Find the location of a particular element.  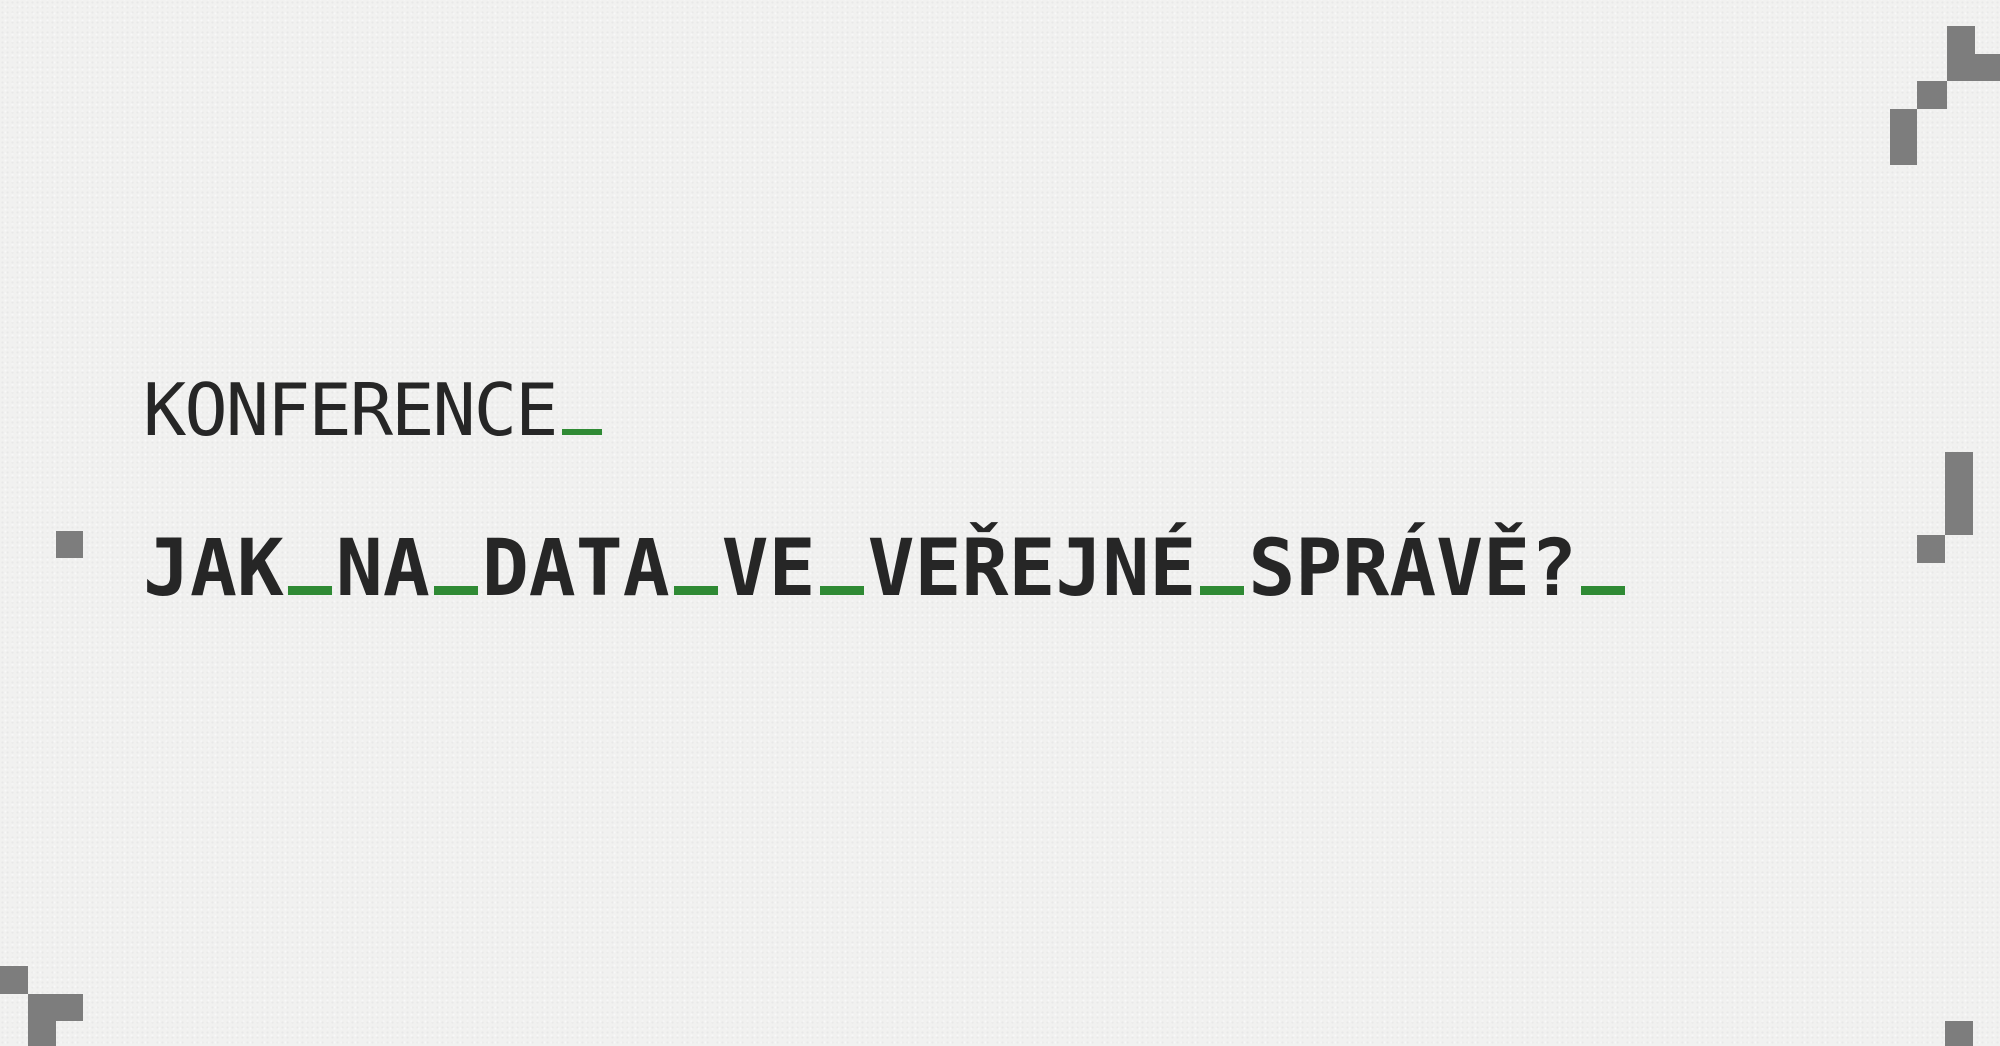

eyebrow-label: KONFERENCE is located at coordinates (350, 410).